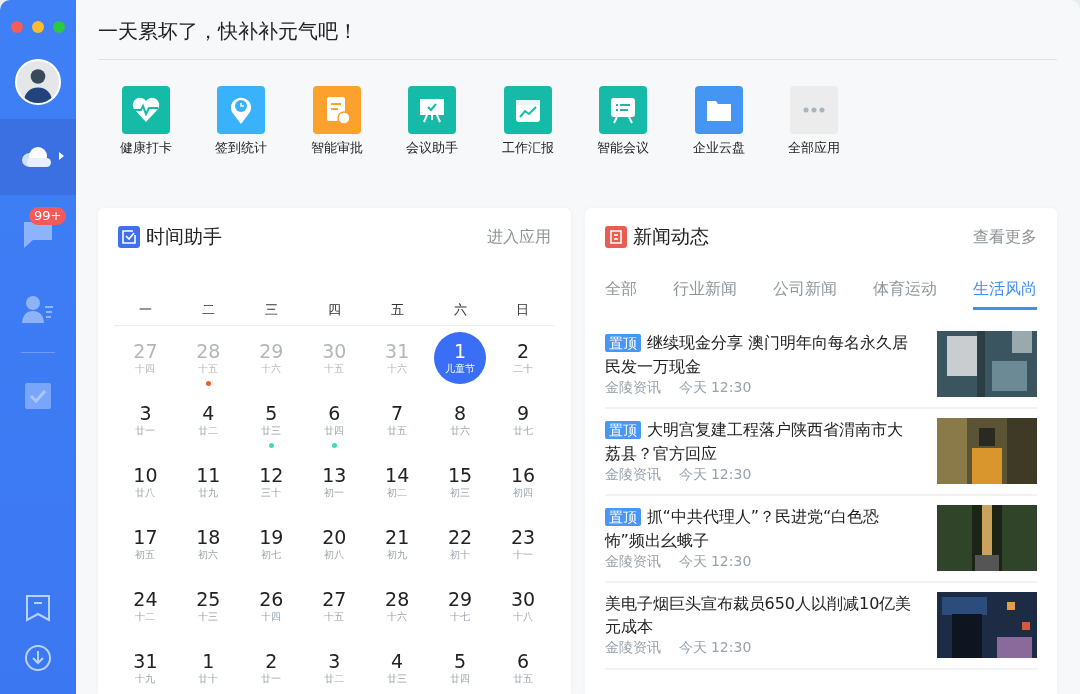 The height and width of the screenshot is (694, 1080). What do you see at coordinates (337, 121) in the screenshot?
I see `app-shortcut: 智能审批` at bounding box center [337, 121].